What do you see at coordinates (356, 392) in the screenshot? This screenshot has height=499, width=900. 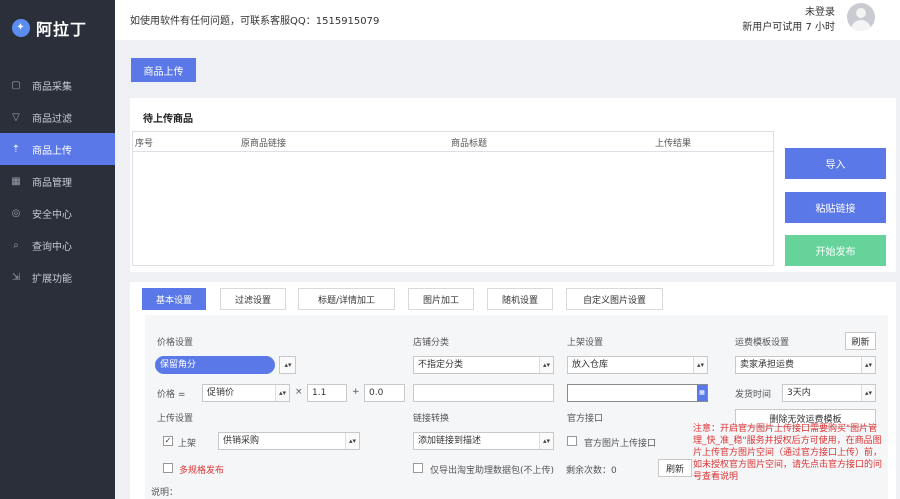 I see `plus-sign: +` at bounding box center [356, 392].